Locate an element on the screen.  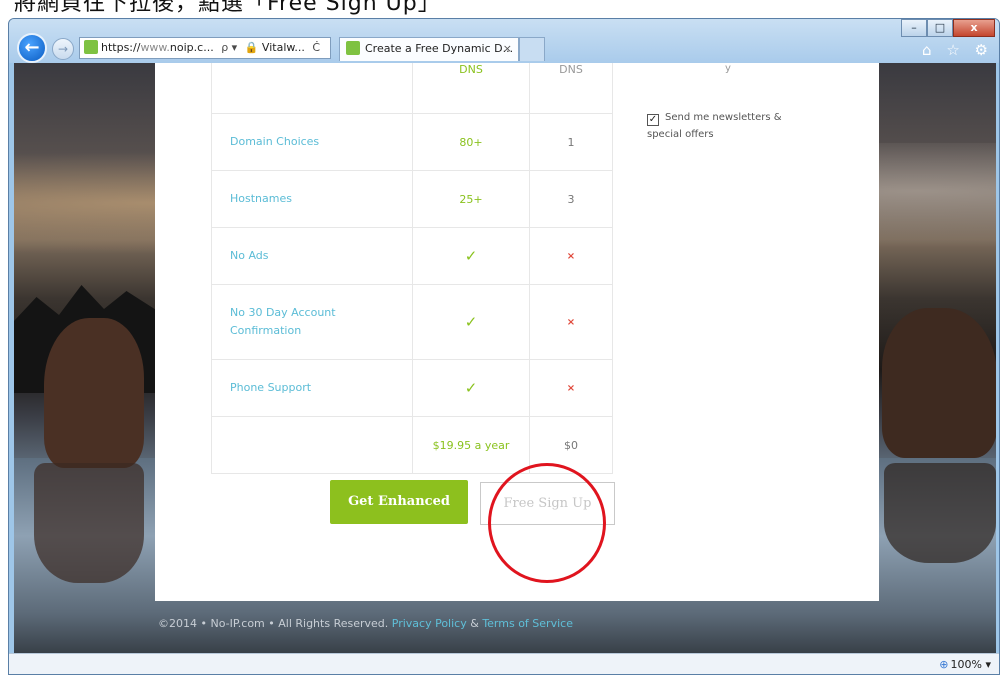
table-row: Phone Support ✓ × is located at coordinates (412, 388).